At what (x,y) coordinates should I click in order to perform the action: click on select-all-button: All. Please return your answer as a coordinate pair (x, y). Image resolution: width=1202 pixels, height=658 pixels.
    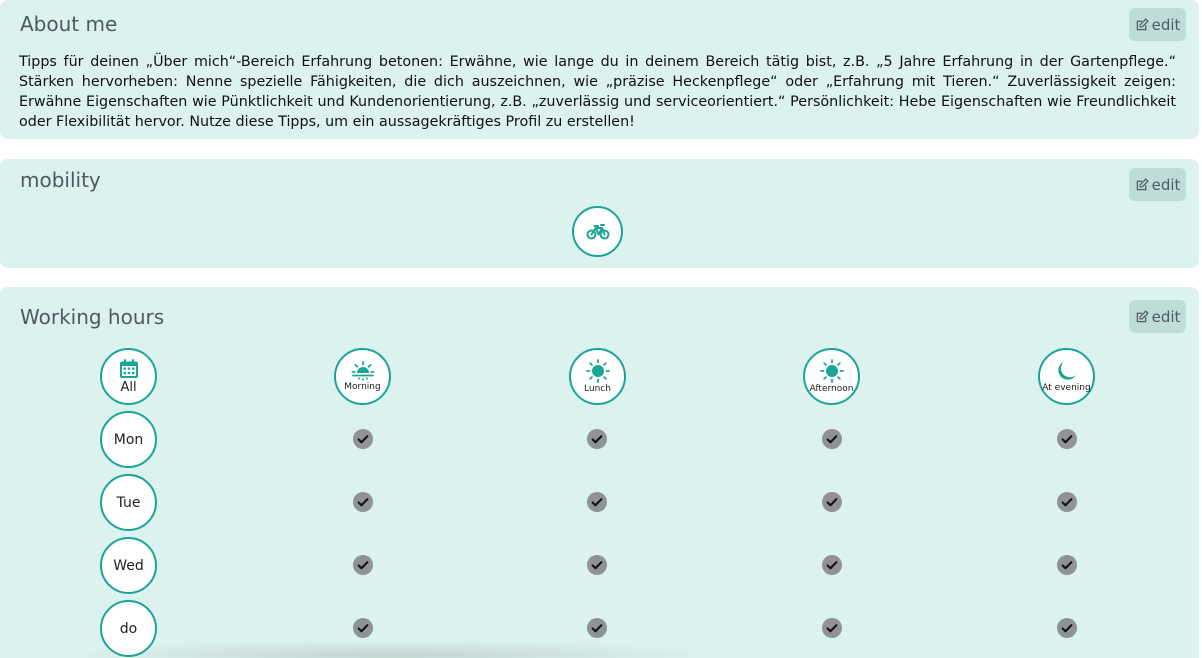
    Looking at the image, I should click on (128, 376).